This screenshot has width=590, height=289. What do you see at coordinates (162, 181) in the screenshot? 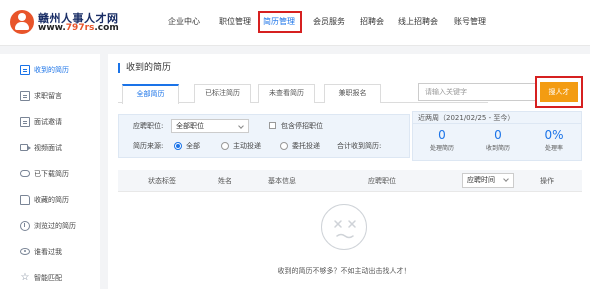
I see `column-status-tag: 状态标签` at bounding box center [162, 181].